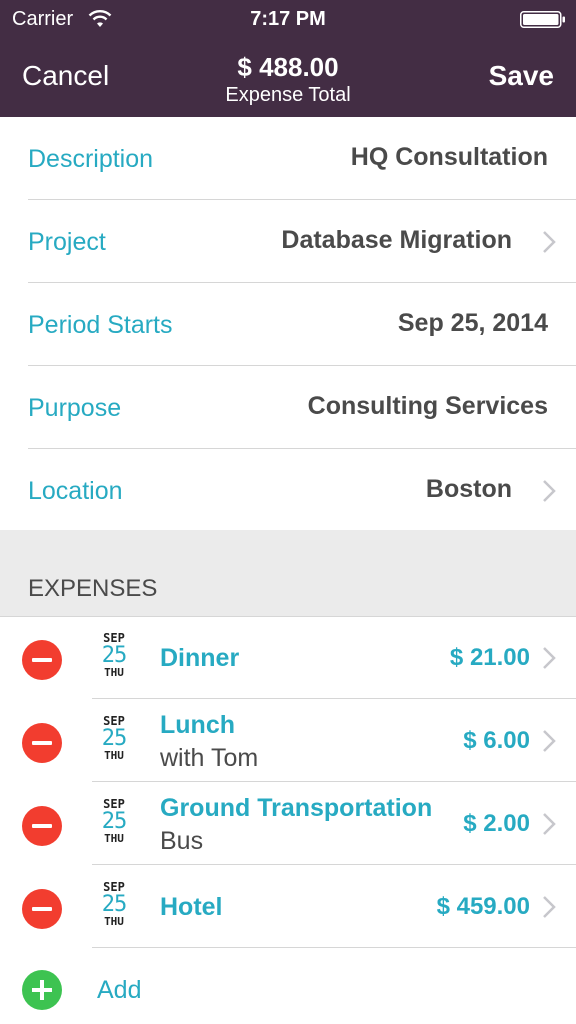 The height and width of the screenshot is (1024, 576). What do you see at coordinates (200, 658) in the screenshot?
I see `expense-name: Dinner` at bounding box center [200, 658].